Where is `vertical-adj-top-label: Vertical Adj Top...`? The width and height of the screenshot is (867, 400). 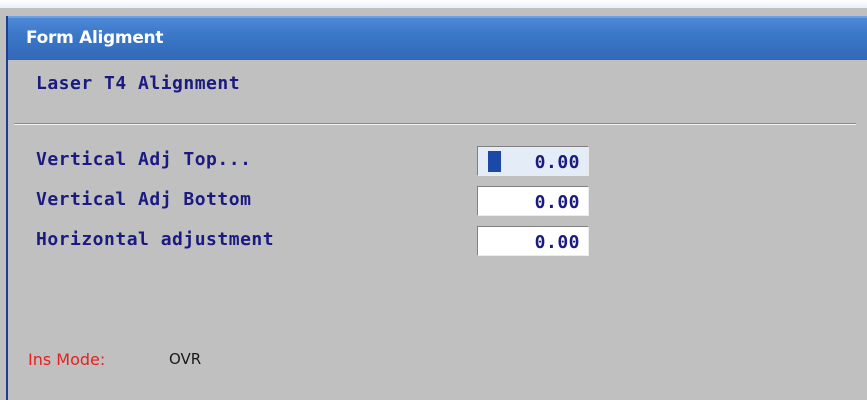
vertical-adj-top-label: Vertical Adj Top... is located at coordinates (144, 159).